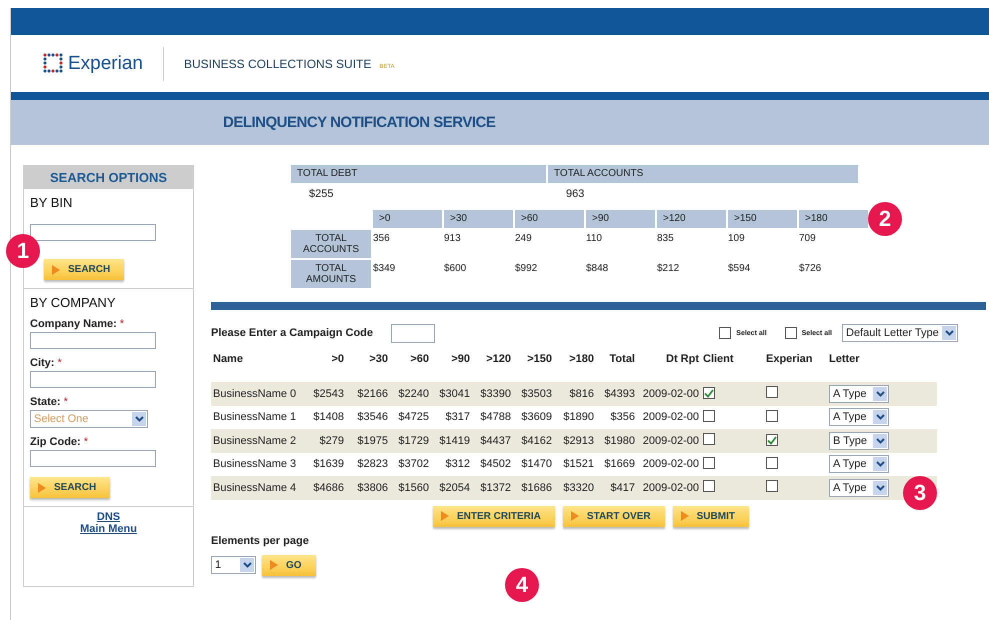 Image resolution: width=989 pixels, height=620 pixels. Describe the element at coordinates (321, 194) in the screenshot. I see `summary-value: $255` at that location.